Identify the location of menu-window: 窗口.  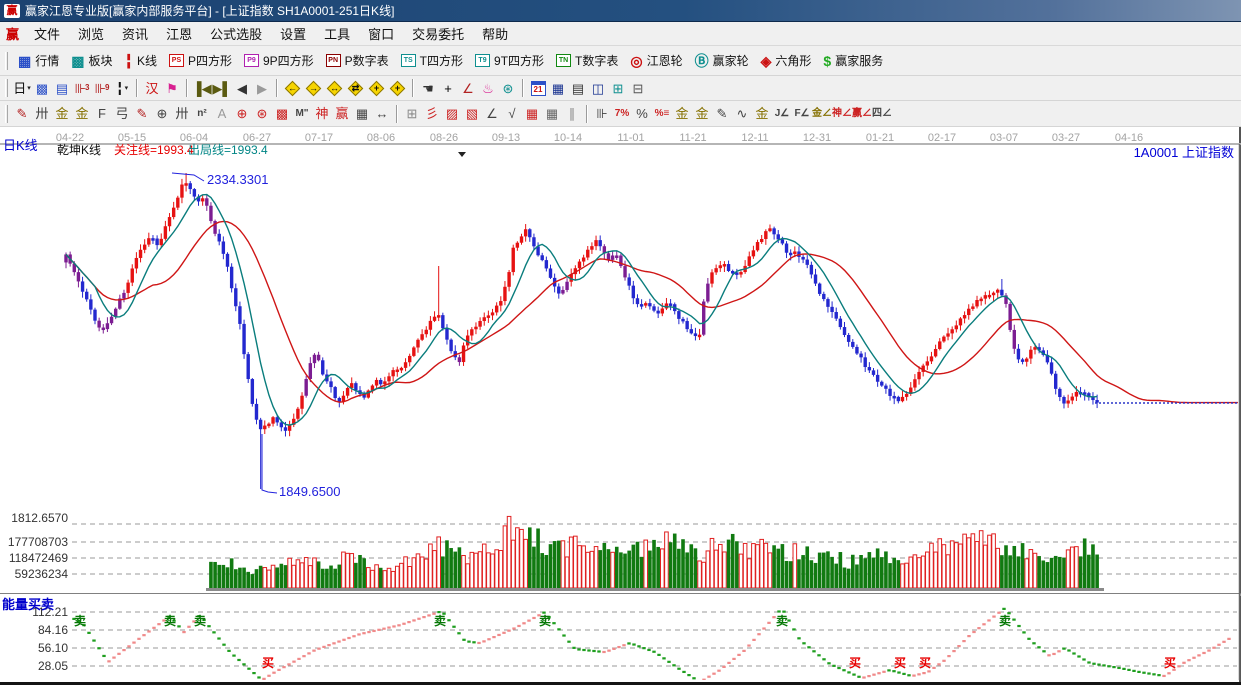
(381, 33).